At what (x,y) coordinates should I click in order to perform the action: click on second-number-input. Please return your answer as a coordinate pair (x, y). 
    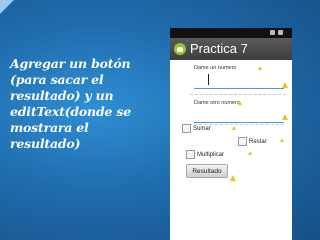
    Looking at the image, I should click on (239, 116).